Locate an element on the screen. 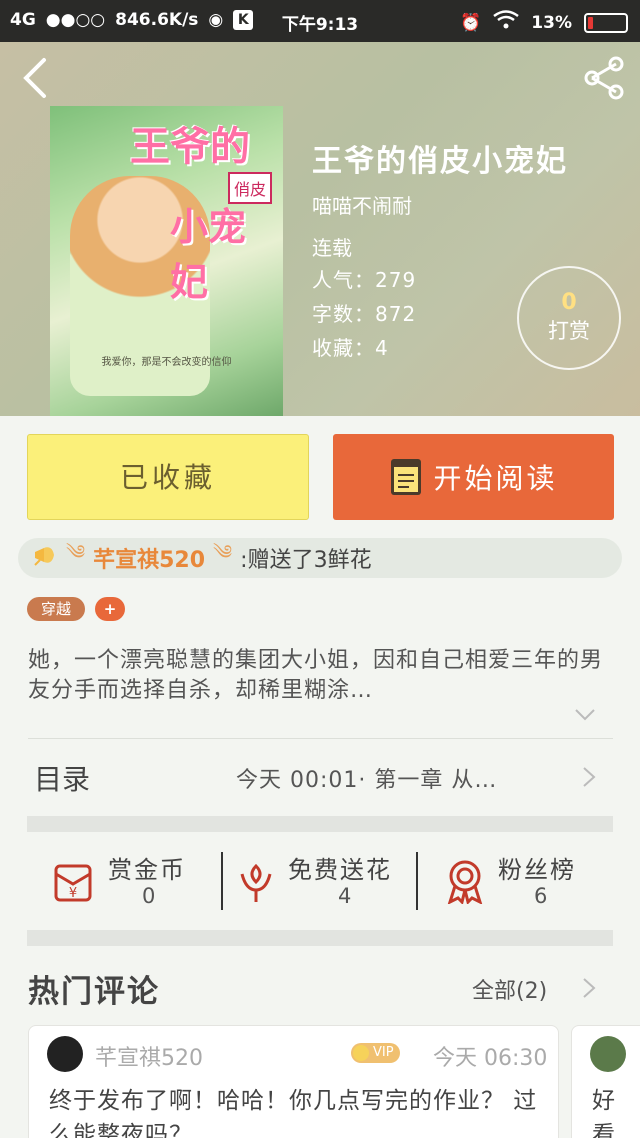  favorites-label: 收藏： is located at coordinates (343, 348).